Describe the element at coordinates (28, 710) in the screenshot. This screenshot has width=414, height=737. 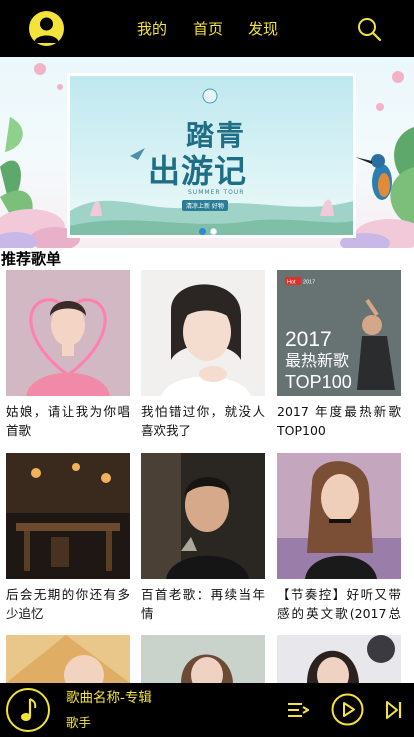
I see `music-note-icon` at that location.